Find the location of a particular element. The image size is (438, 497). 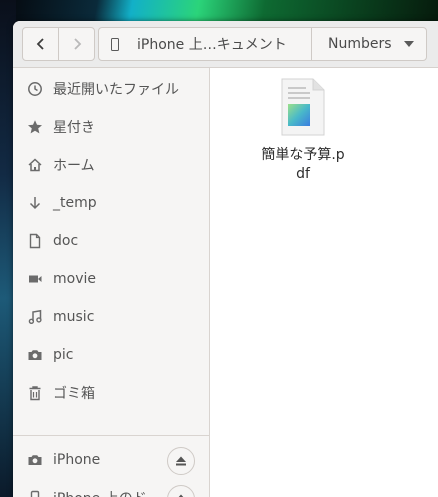

sidebar-item-movie: movie is located at coordinates (111, 279).